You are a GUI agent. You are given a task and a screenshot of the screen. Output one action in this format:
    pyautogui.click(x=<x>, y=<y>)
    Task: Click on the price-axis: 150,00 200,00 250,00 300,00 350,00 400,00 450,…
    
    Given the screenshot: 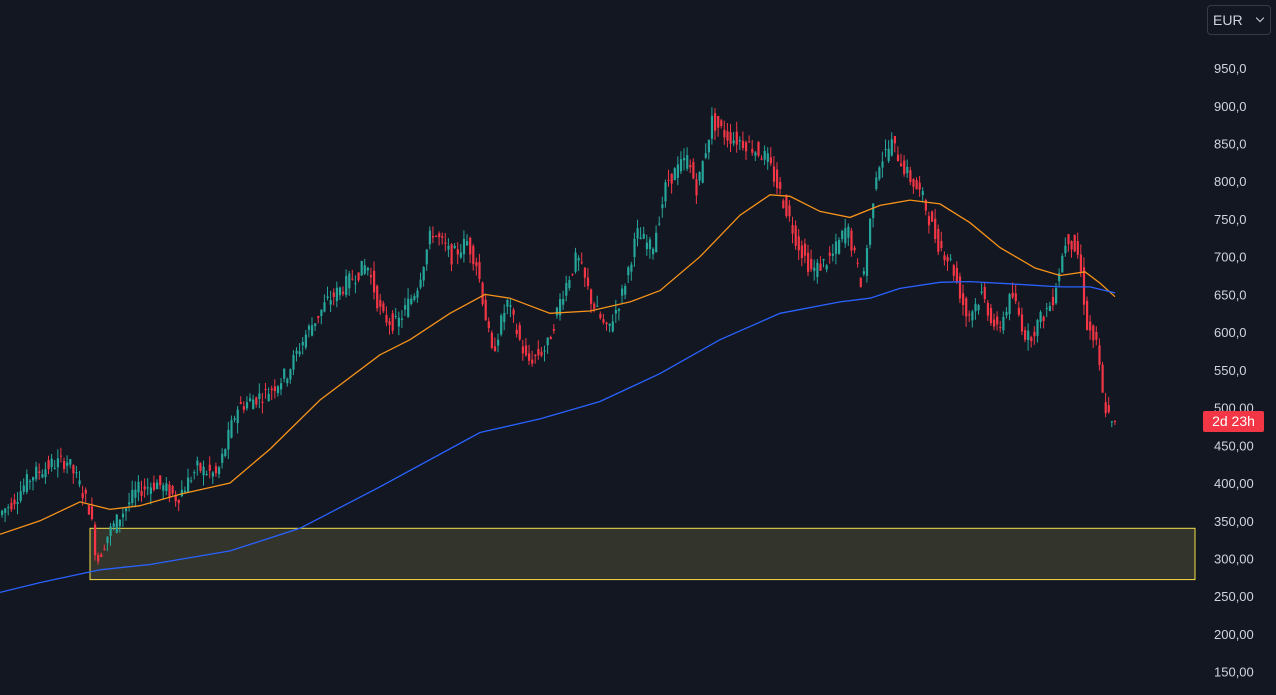 What is the action you would take?
    pyautogui.click(x=1234, y=370)
    